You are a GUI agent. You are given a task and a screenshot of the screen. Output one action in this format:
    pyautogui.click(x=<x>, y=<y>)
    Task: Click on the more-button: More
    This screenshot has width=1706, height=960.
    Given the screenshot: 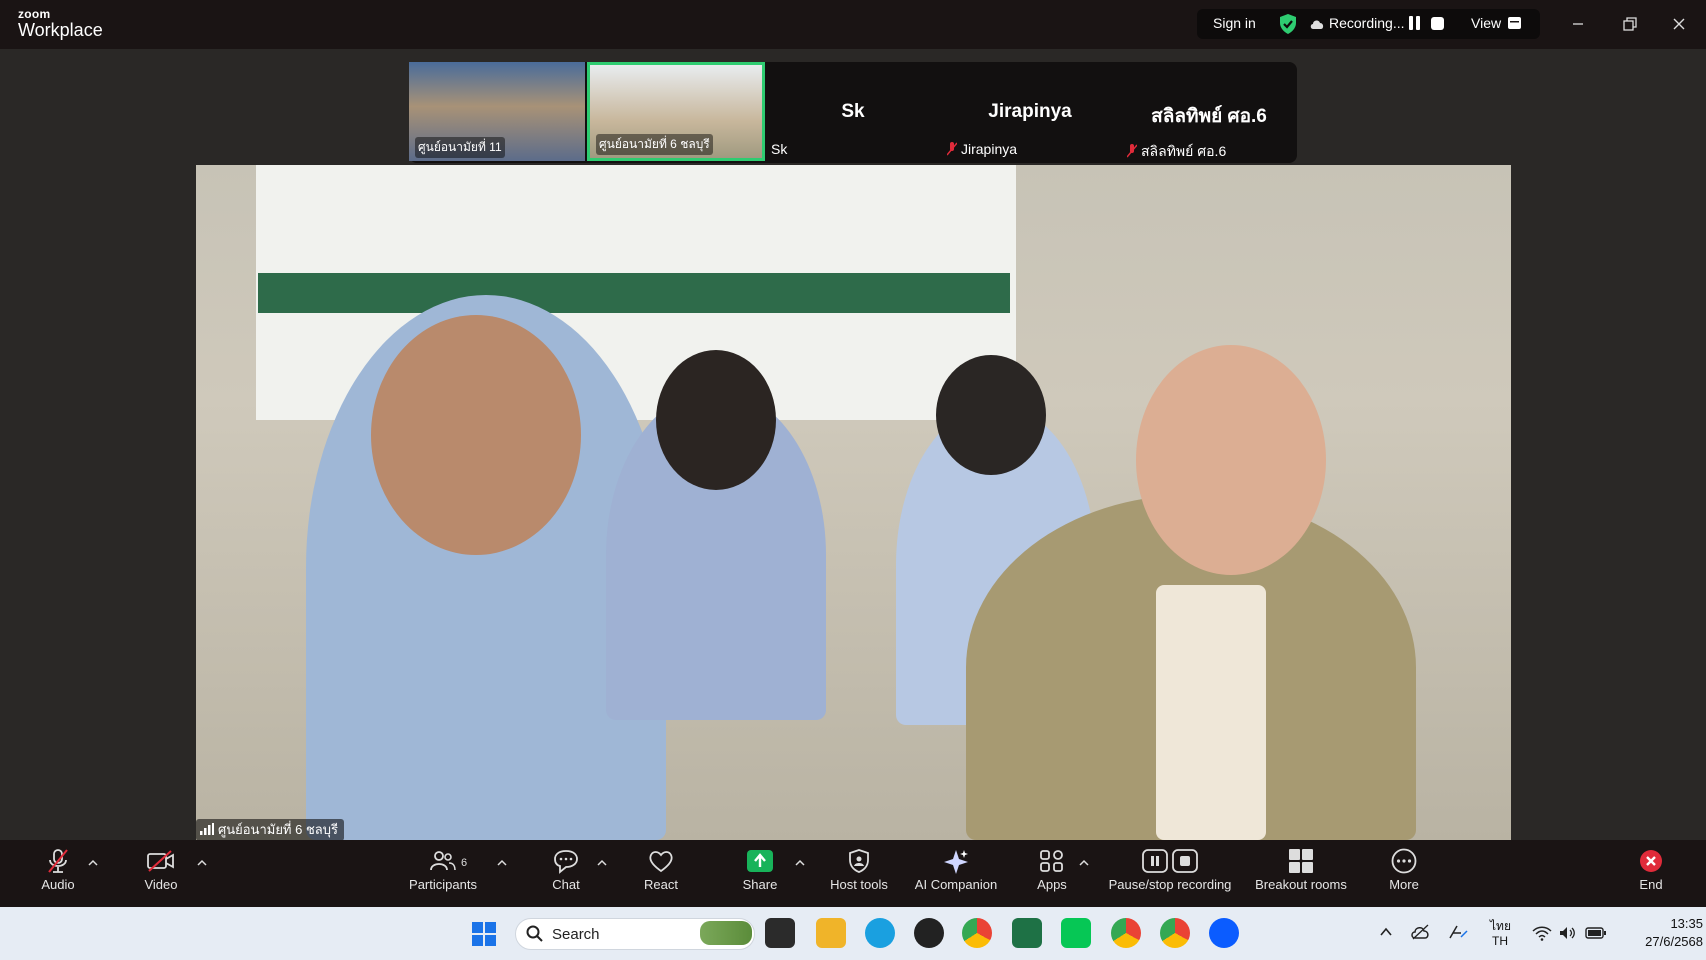 What is the action you would take?
    pyautogui.click(x=1404, y=870)
    